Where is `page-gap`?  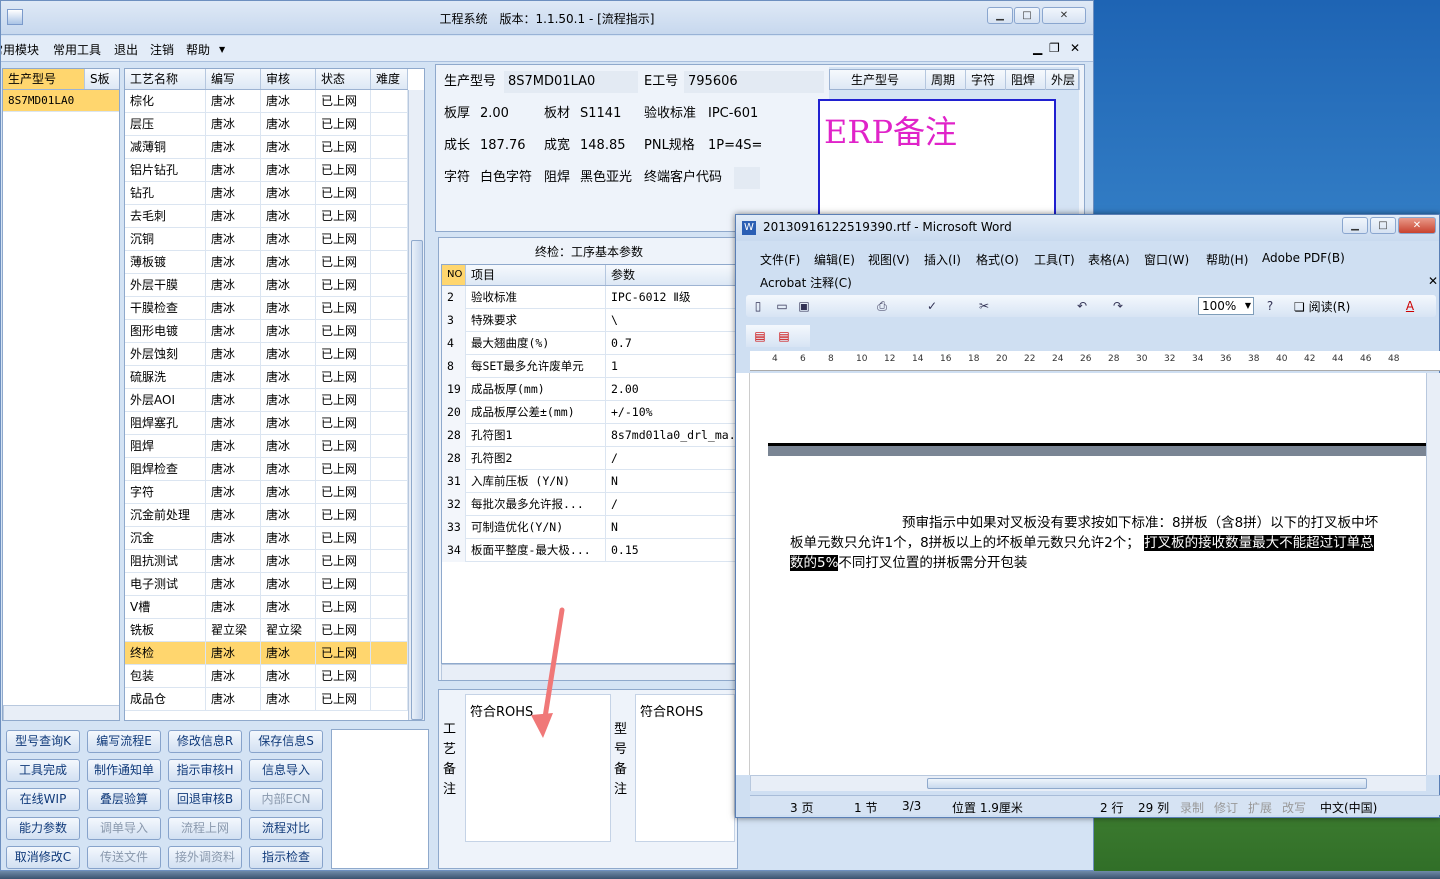
page-gap is located at coordinates (1097, 451).